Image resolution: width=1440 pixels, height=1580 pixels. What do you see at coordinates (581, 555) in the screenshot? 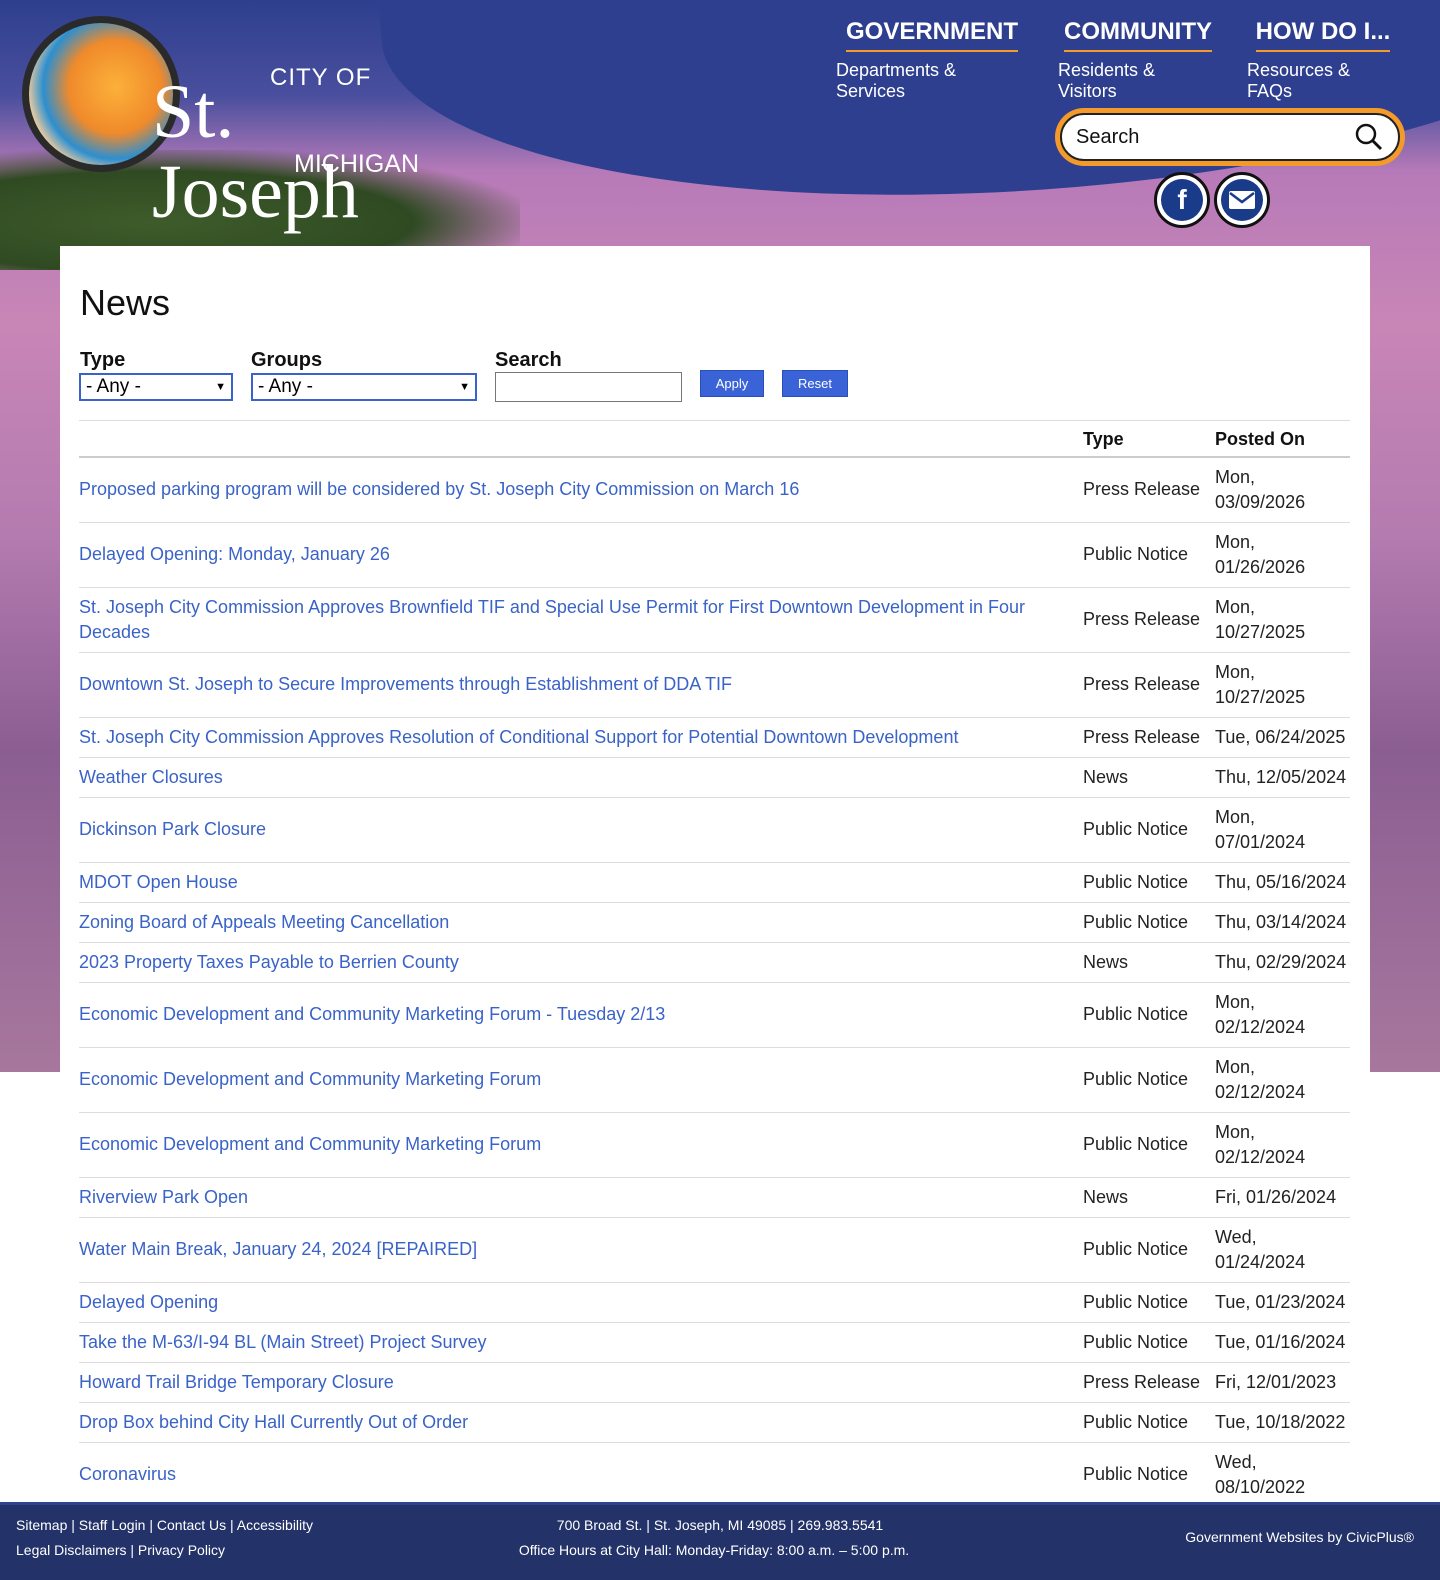
I see `news-title-cell: Delayed Opening: Monday, January 26` at bounding box center [581, 555].